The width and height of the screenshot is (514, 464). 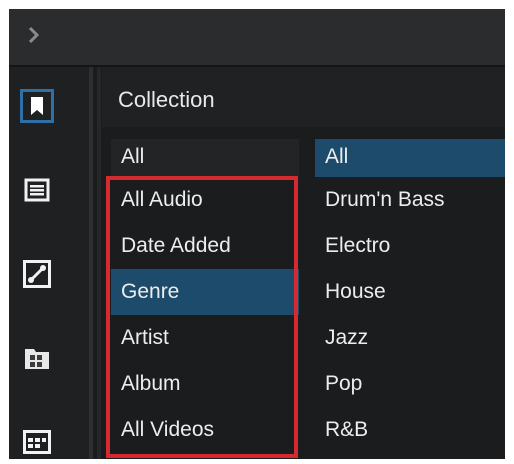 What do you see at coordinates (205, 200) in the screenshot?
I see `category-item-all-audio: All Audio` at bounding box center [205, 200].